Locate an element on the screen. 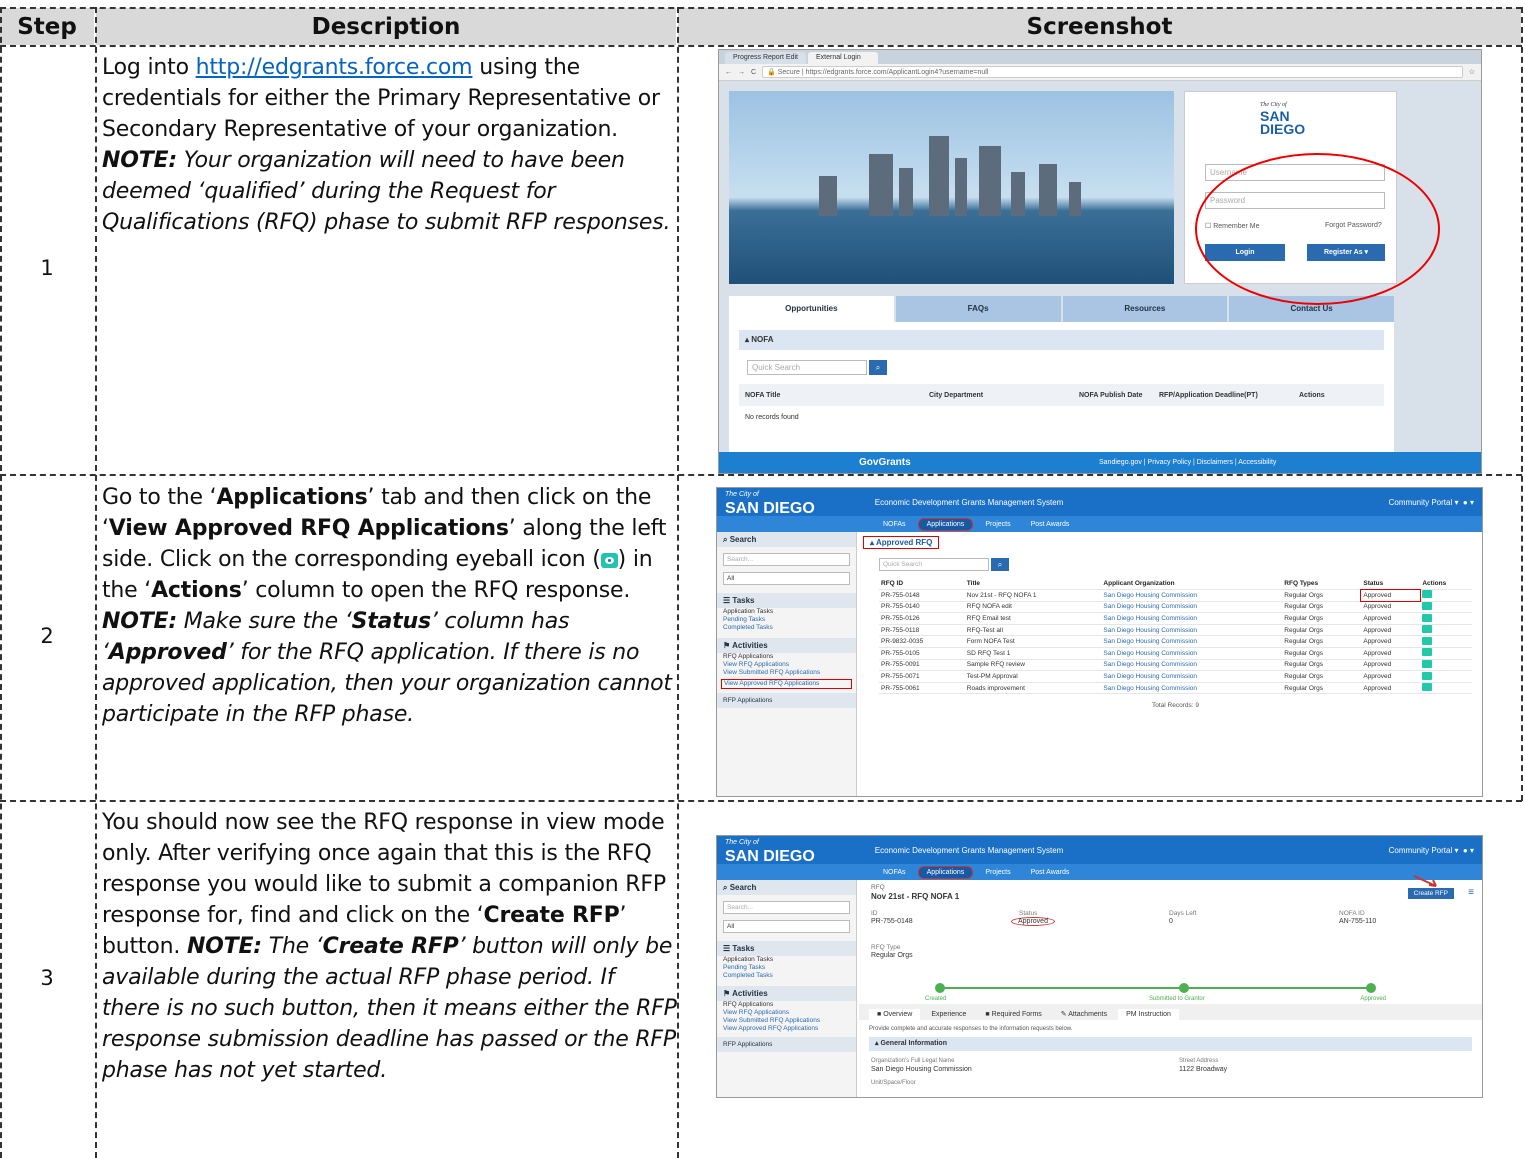  tab-overview: ■ Overview is located at coordinates (895, 1014).